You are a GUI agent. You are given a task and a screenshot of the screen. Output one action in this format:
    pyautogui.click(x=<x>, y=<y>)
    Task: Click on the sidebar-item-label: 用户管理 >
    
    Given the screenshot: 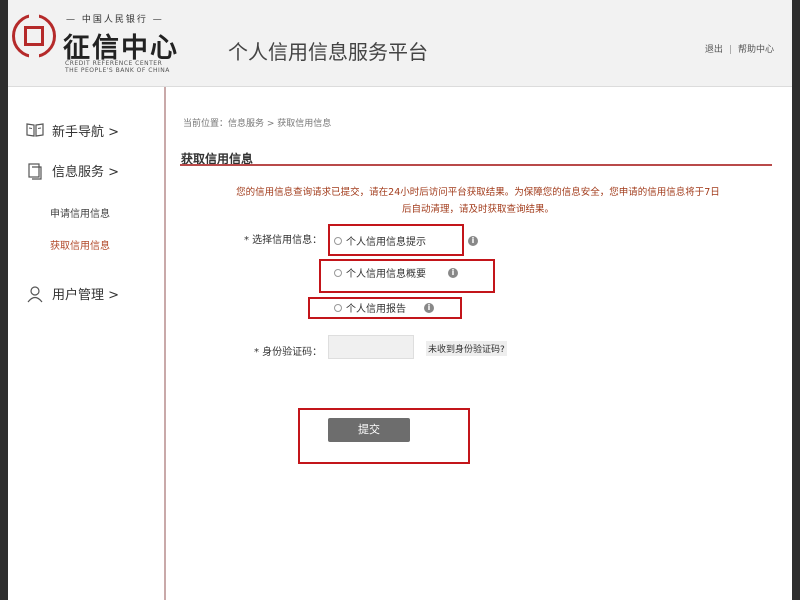 What is the action you would take?
    pyautogui.click(x=86, y=295)
    